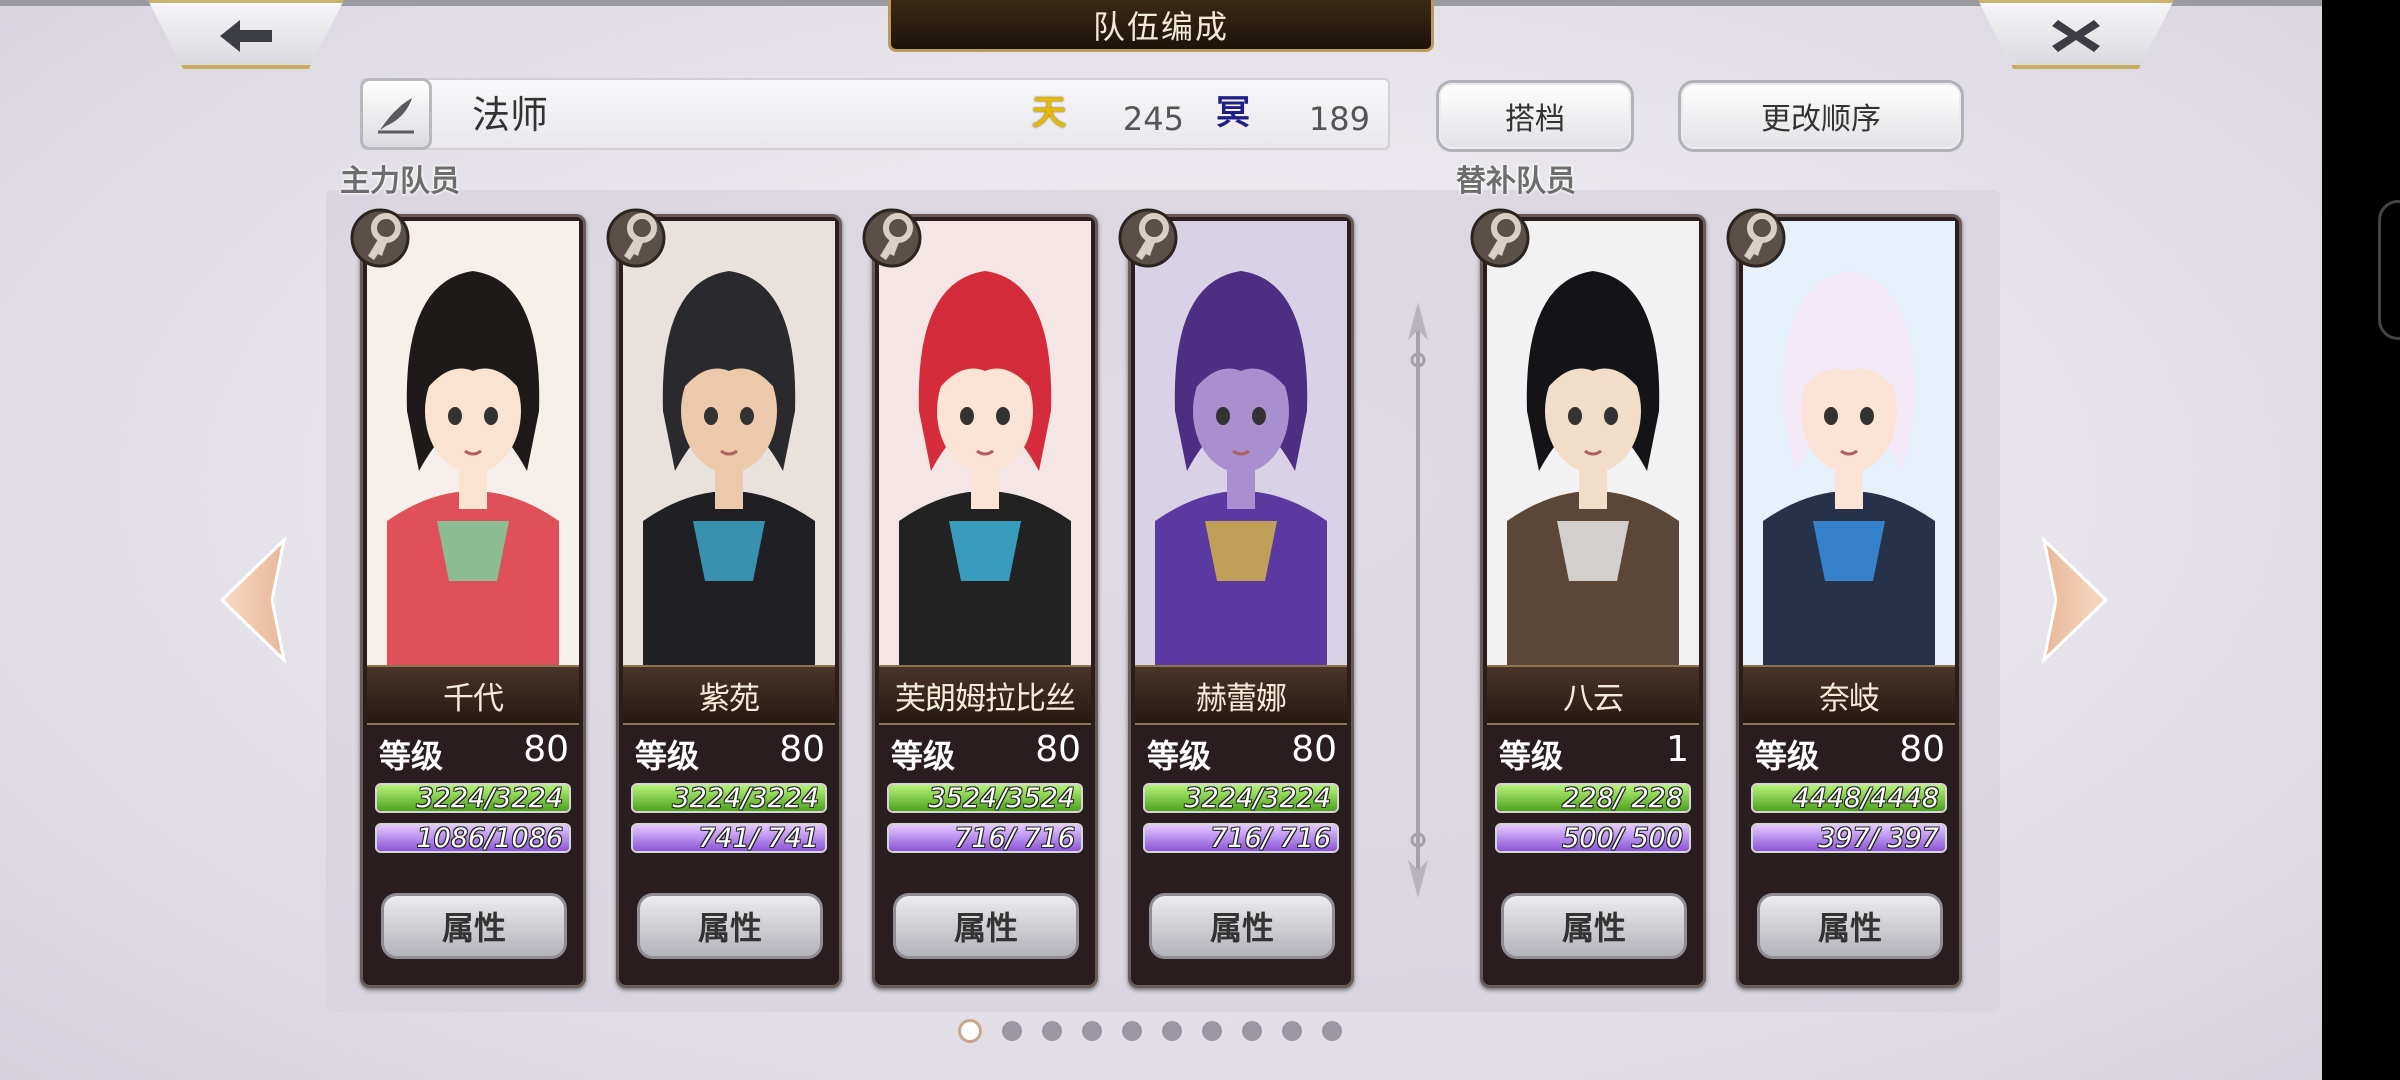 The height and width of the screenshot is (1080, 2400). Describe the element at coordinates (1878, 838) in the screenshot. I see `mp-value: 397/ 397` at that location.